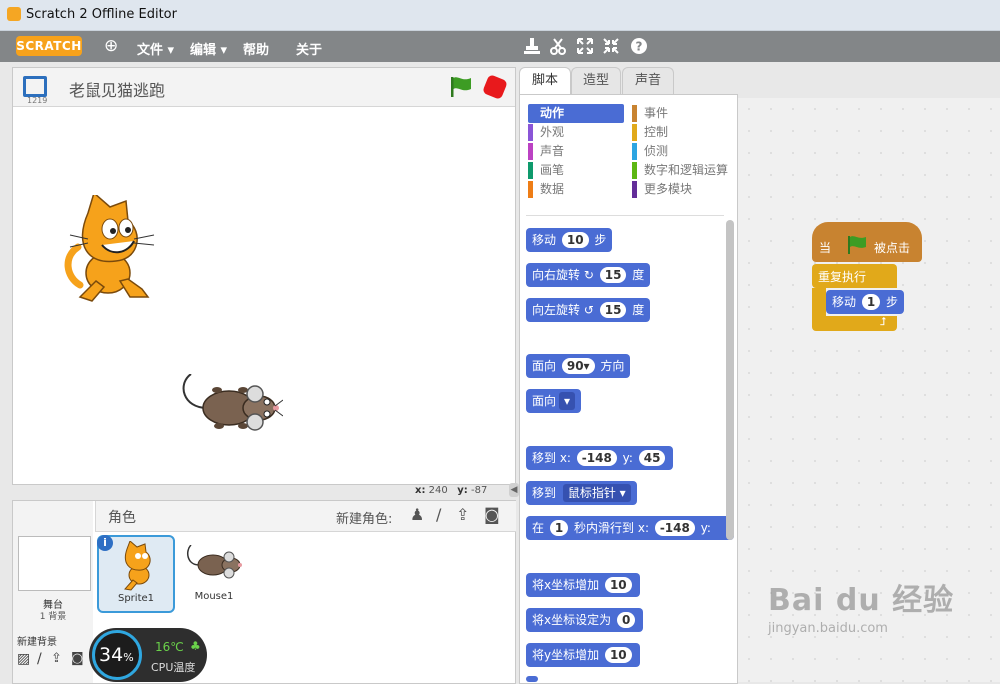 The width and height of the screenshot is (1000, 684). I want to click on cpu-percent: 34%, so click(116, 655).